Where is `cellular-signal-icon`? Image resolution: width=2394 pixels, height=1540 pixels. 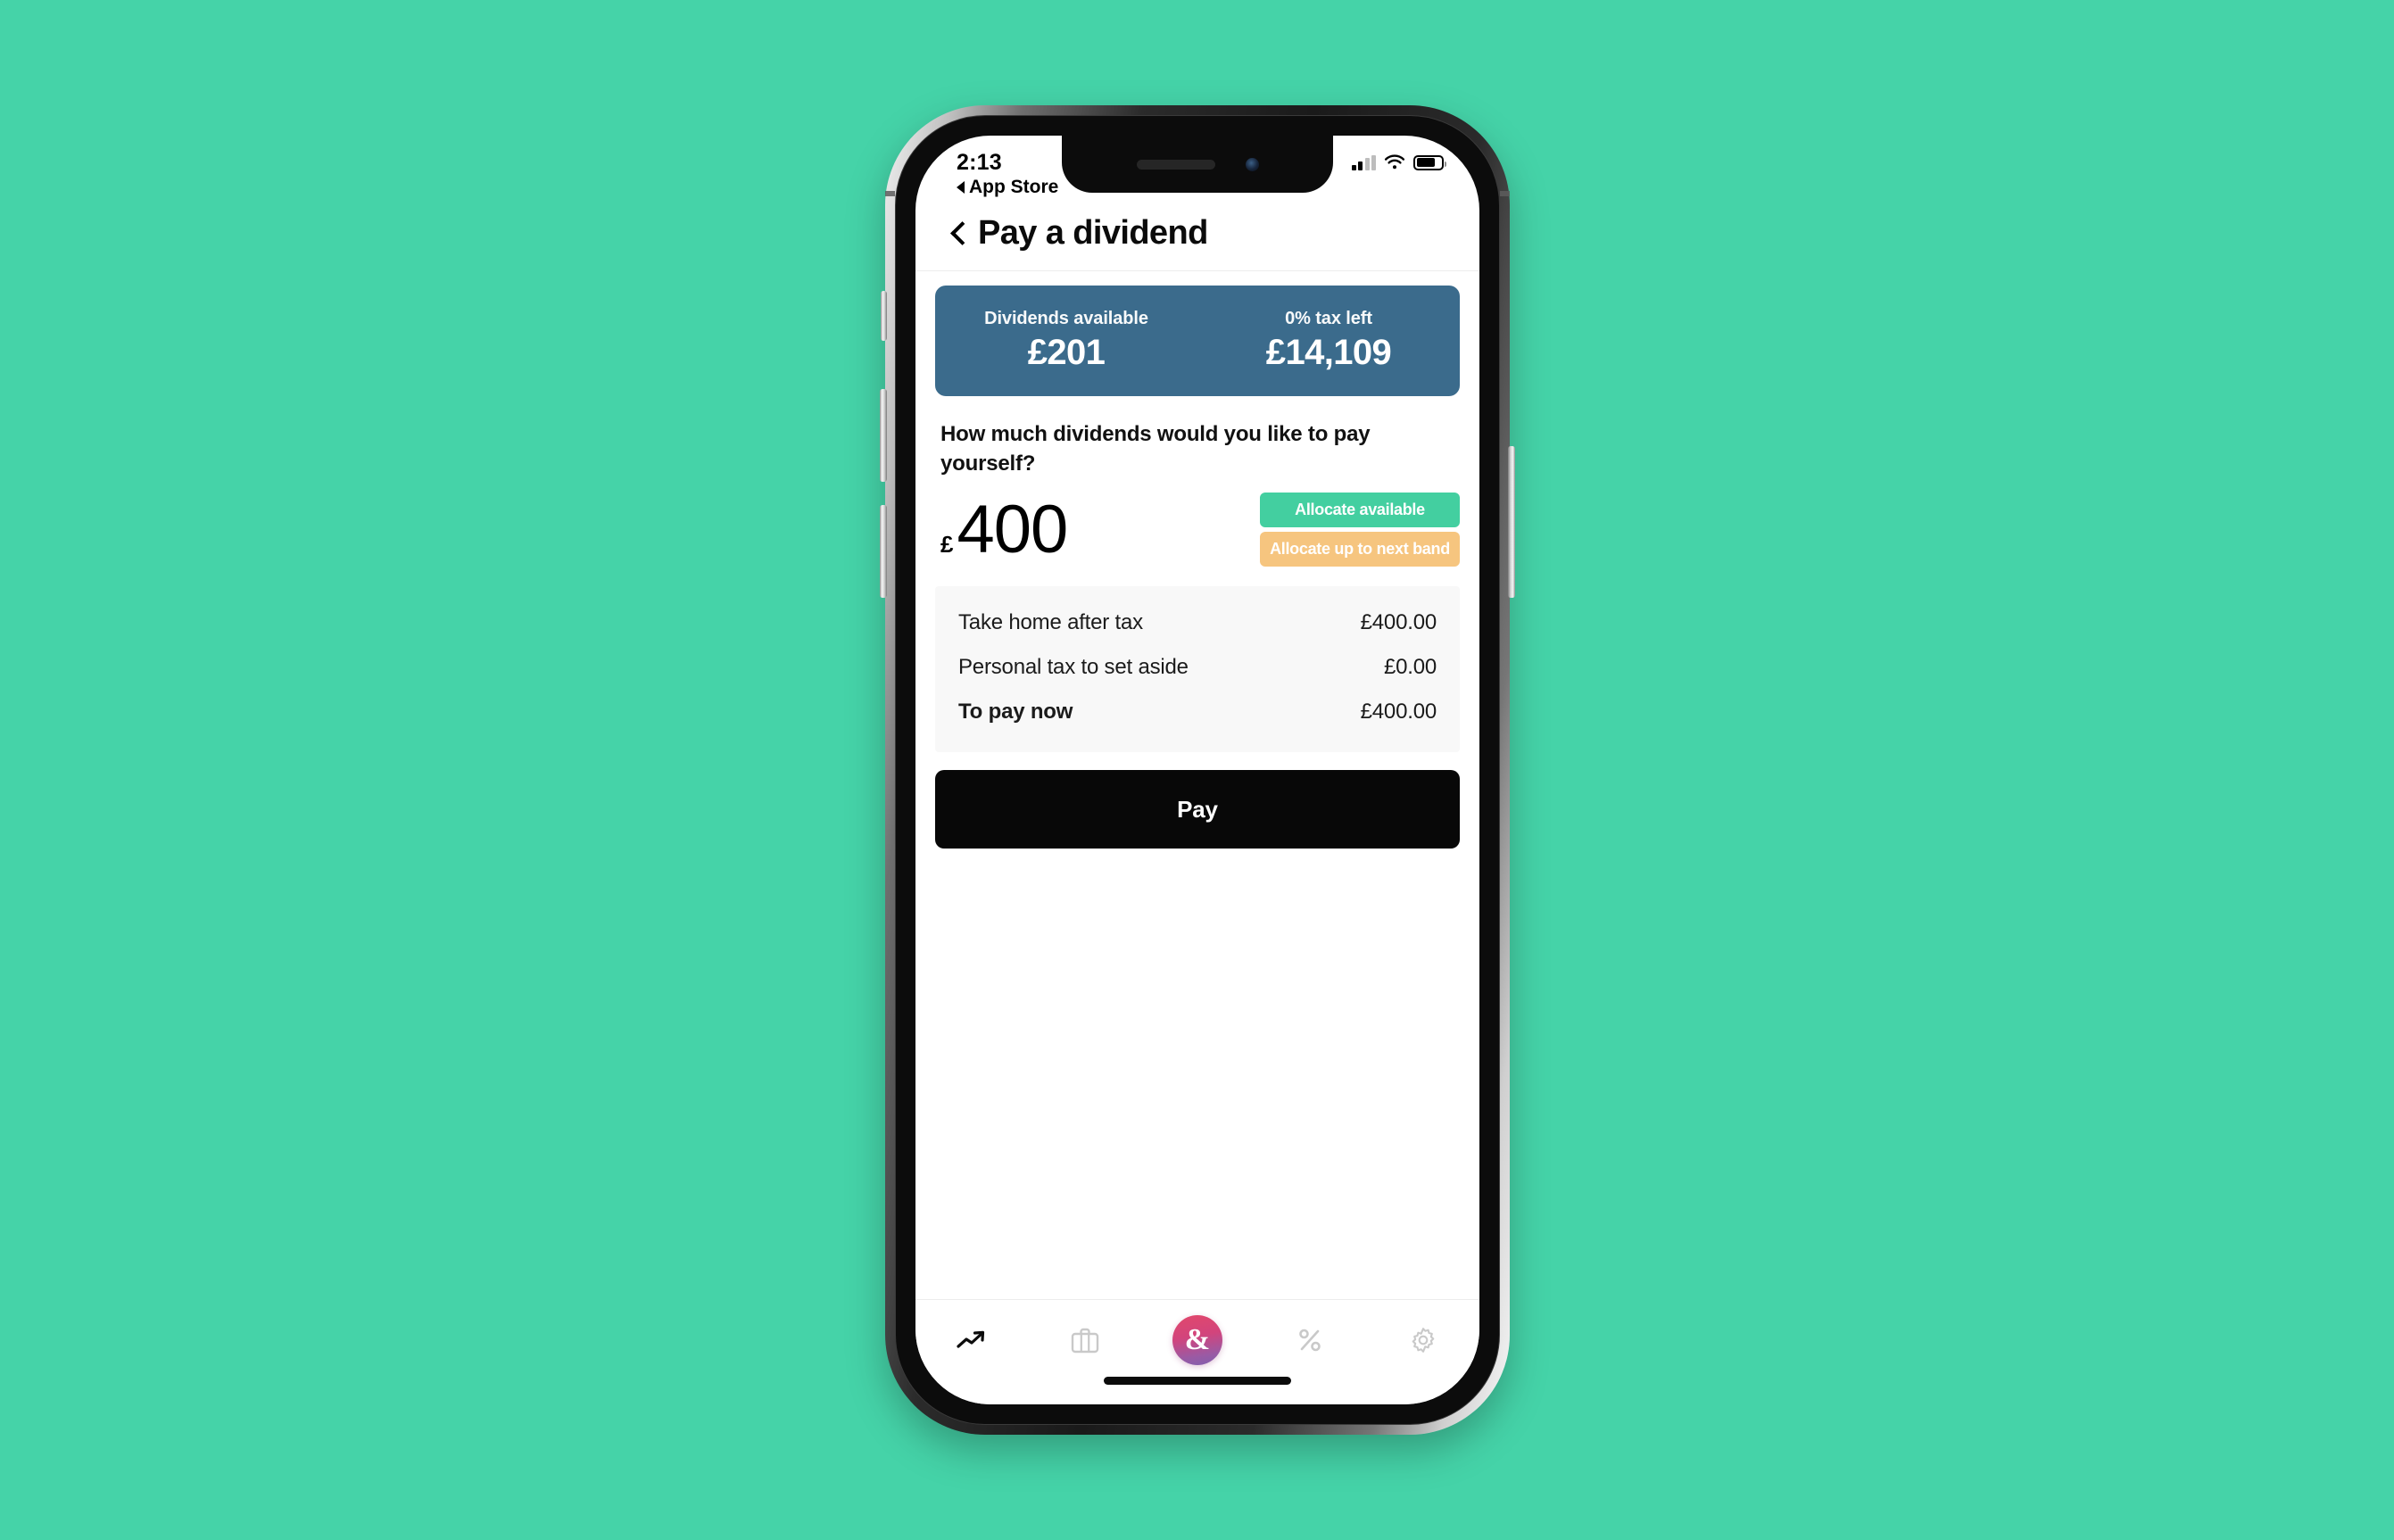 cellular-signal-icon is located at coordinates (1363, 162).